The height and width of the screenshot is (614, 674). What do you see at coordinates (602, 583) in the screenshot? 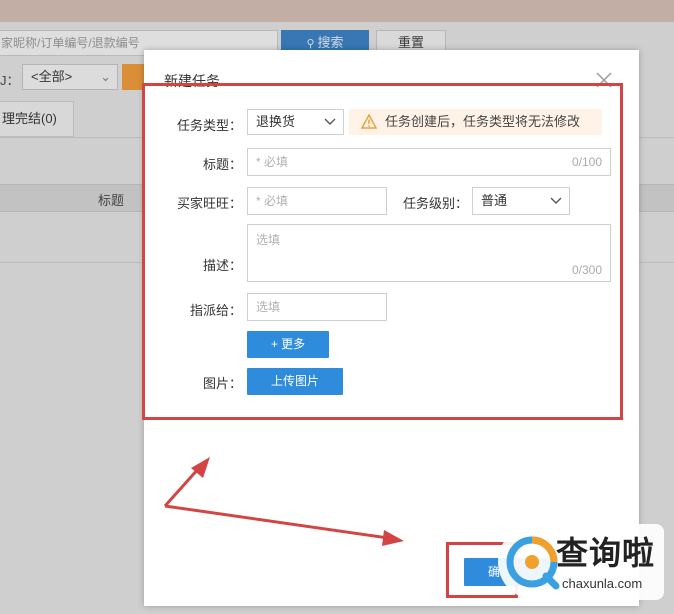
I see `watermark-text-en: chaxunla.com` at bounding box center [602, 583].